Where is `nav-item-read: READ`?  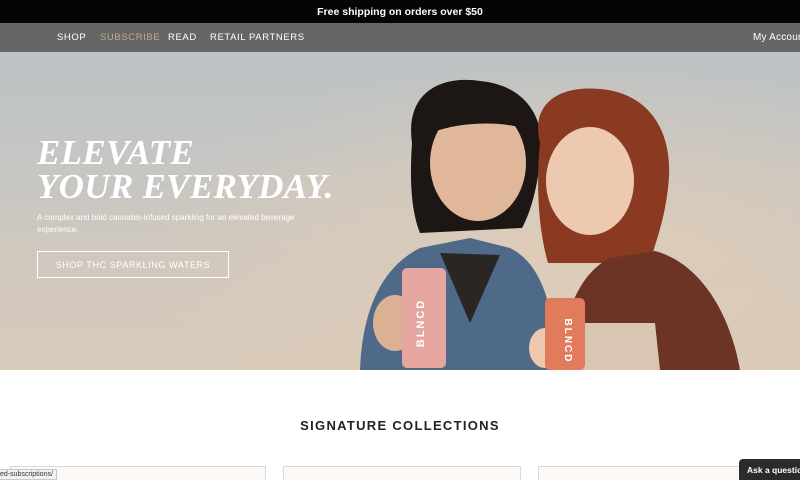
nav-item-read: READ is located at coordinates (182, 37).